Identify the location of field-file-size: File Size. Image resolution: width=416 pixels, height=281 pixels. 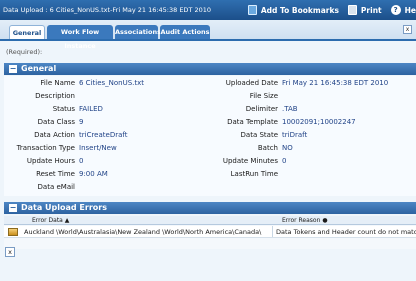
(310, 96).